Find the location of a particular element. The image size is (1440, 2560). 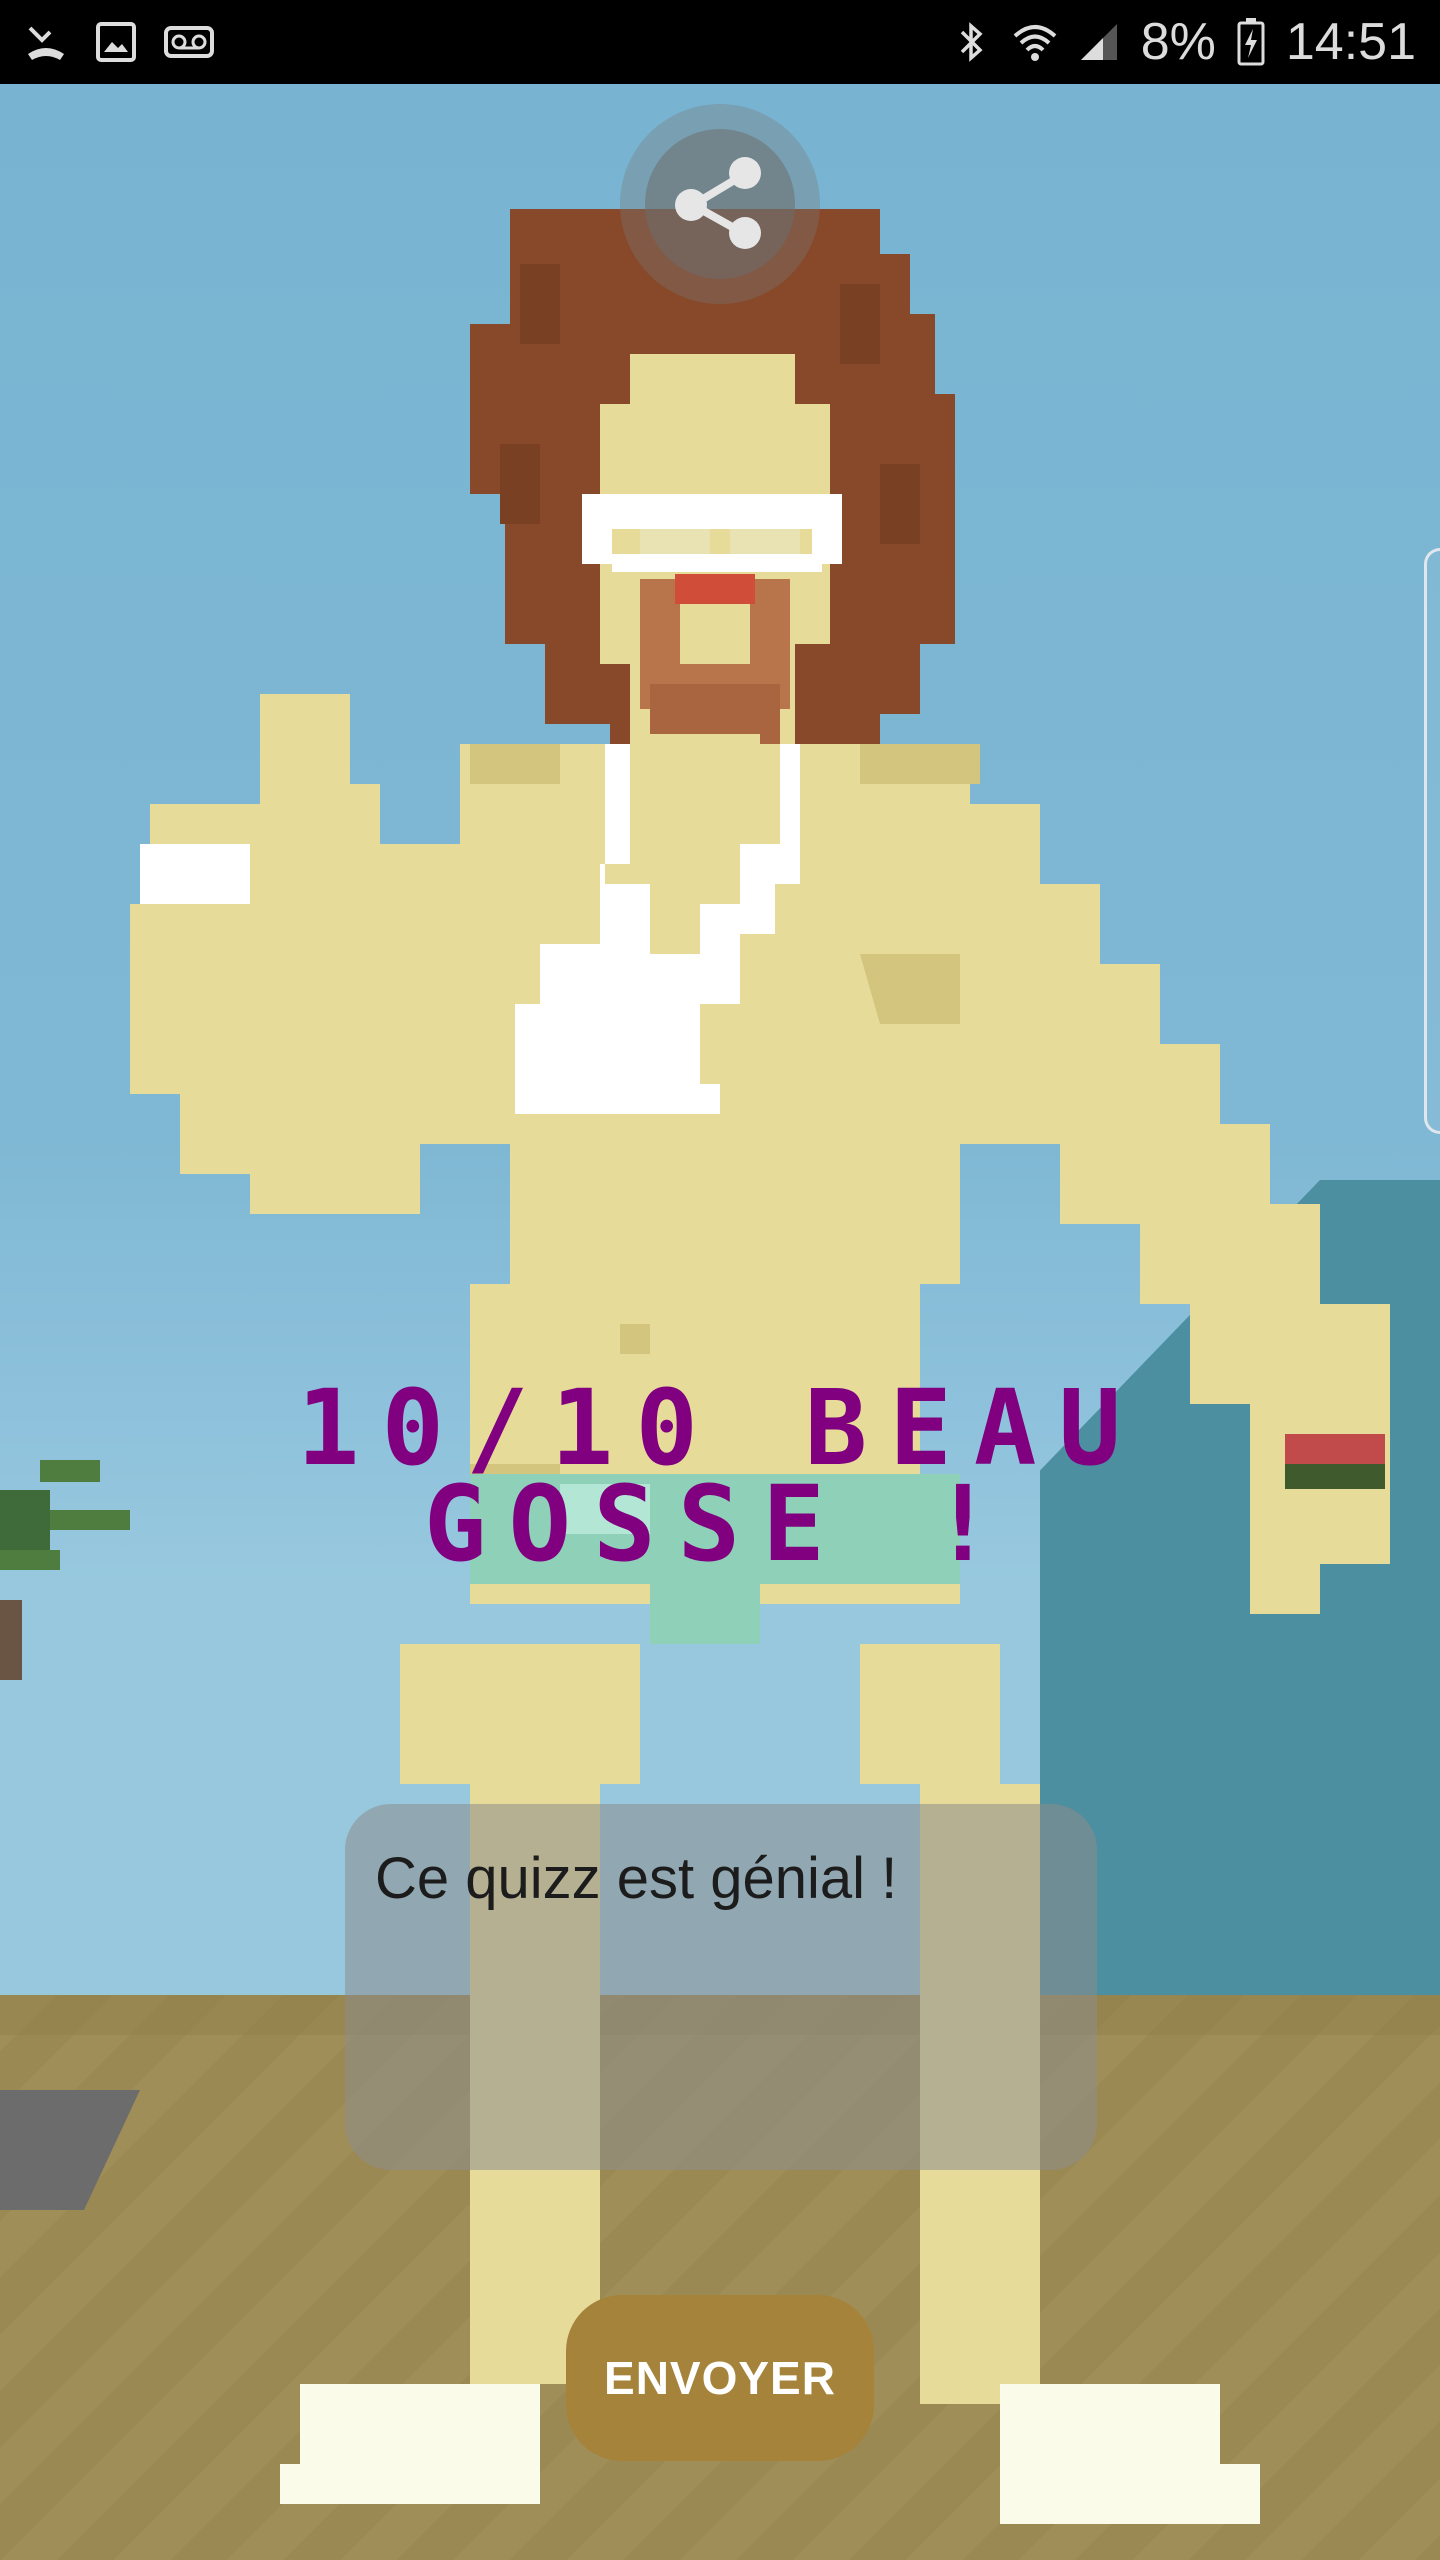

image-icon is located at coordinates (116, 42).